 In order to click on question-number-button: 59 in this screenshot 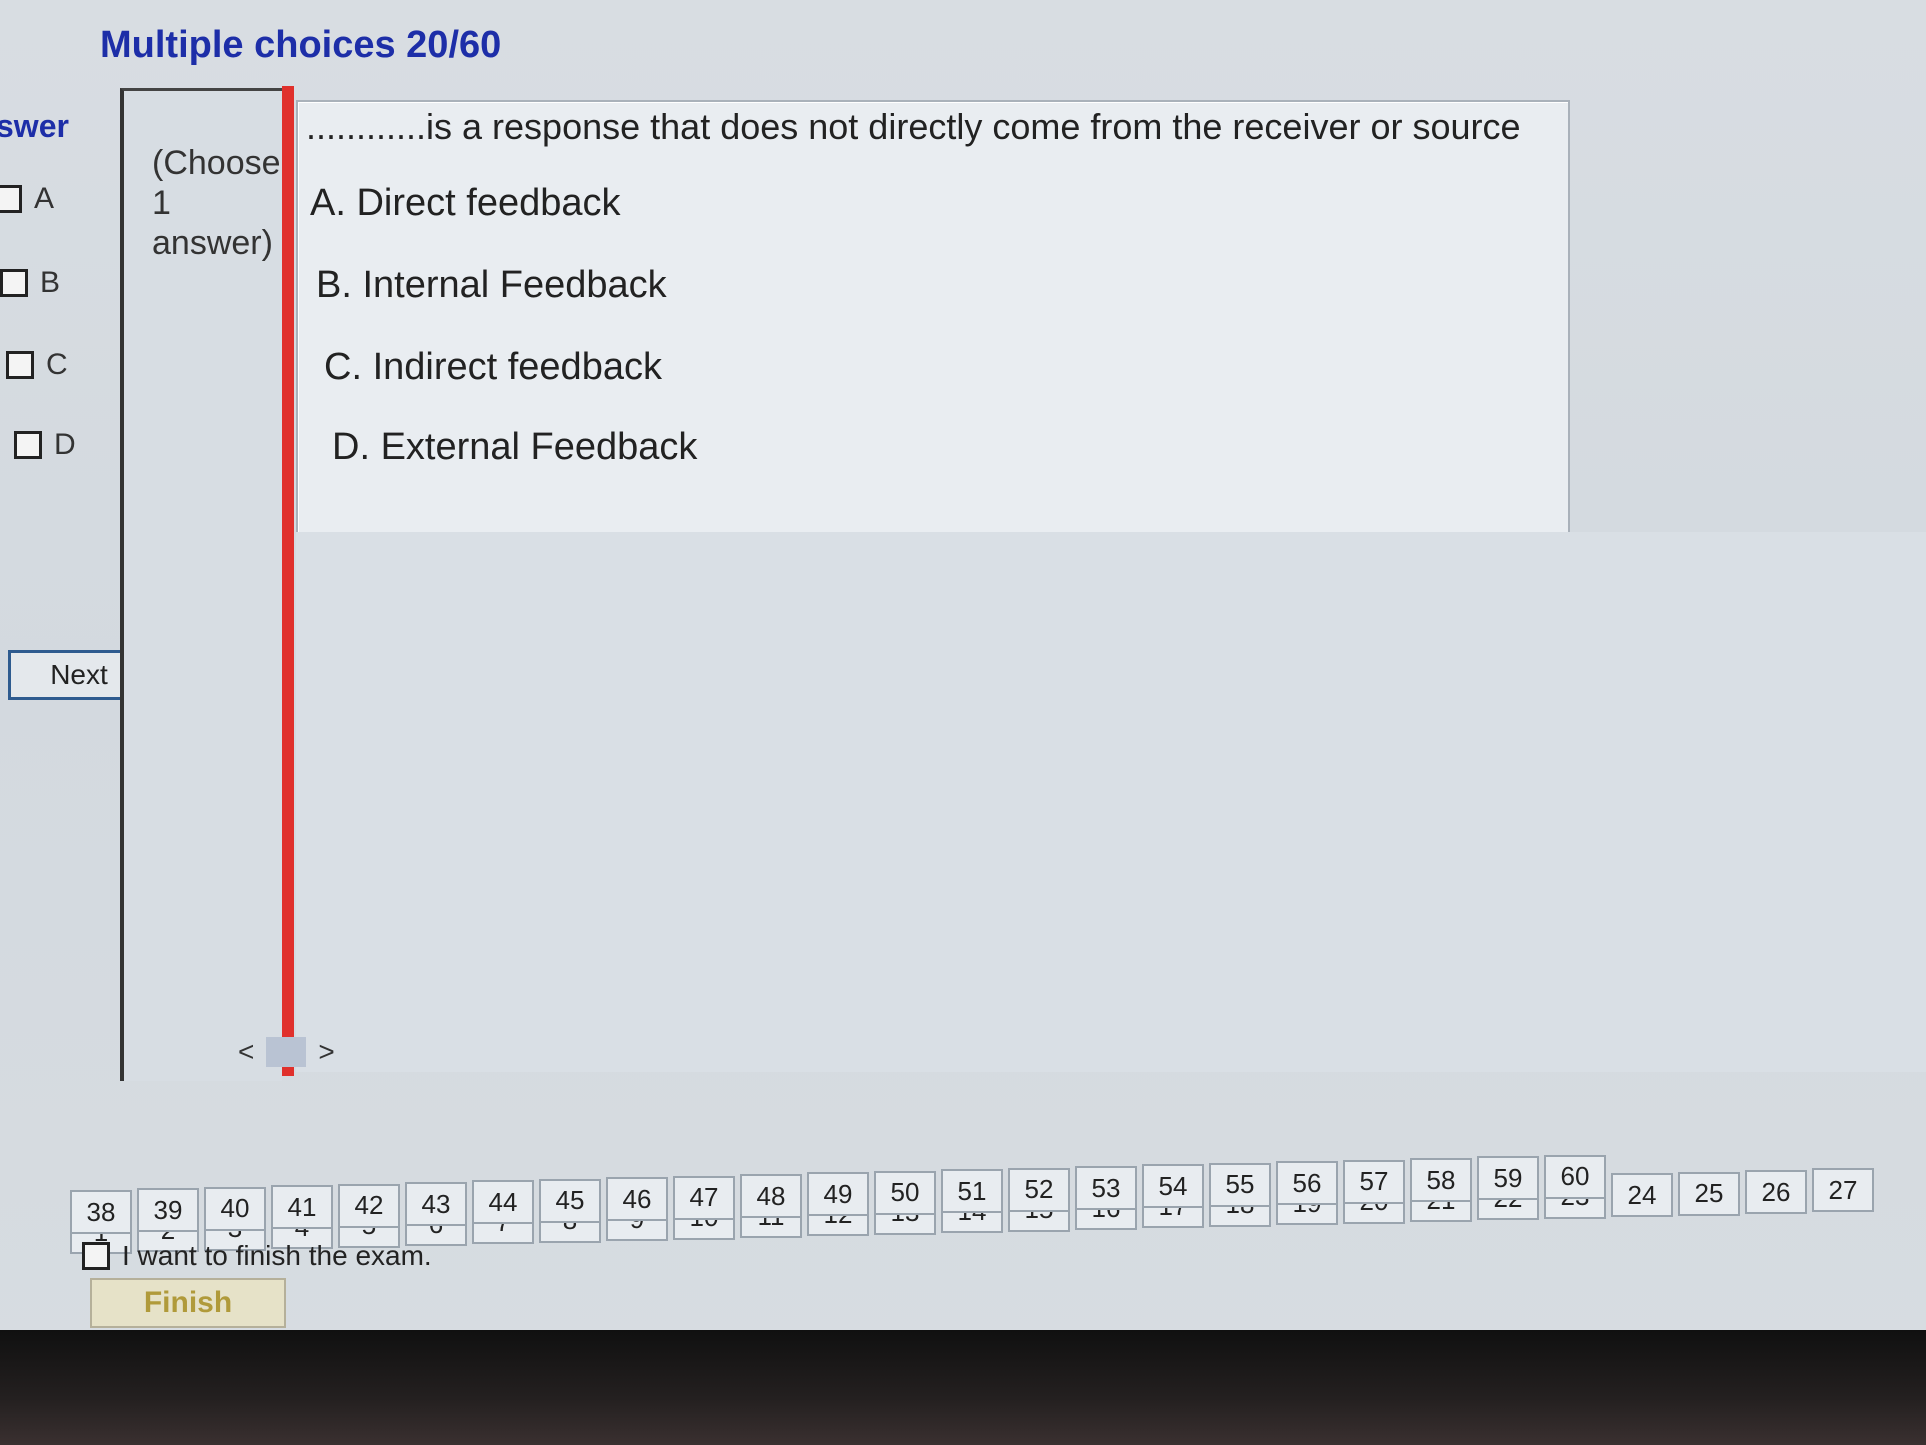, I will do `click(1508, 1178)`.